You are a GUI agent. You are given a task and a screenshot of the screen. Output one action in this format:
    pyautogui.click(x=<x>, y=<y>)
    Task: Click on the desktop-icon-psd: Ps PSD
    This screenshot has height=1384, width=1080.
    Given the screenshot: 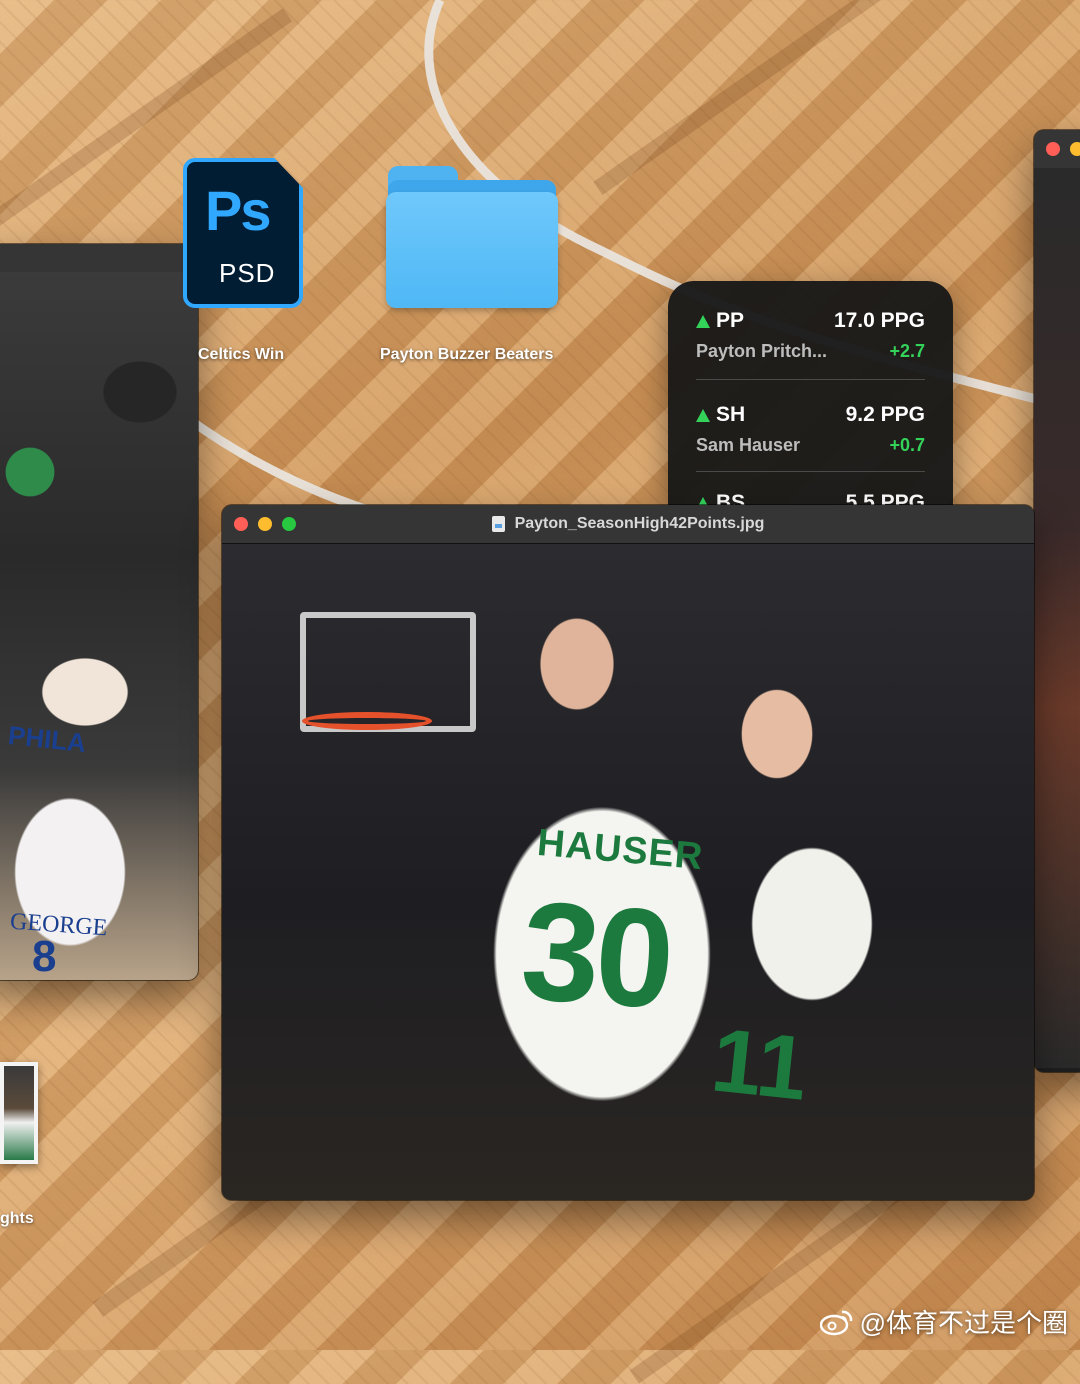 What is the action you would take?
    pyautogui.click(x=243, y=233)
    